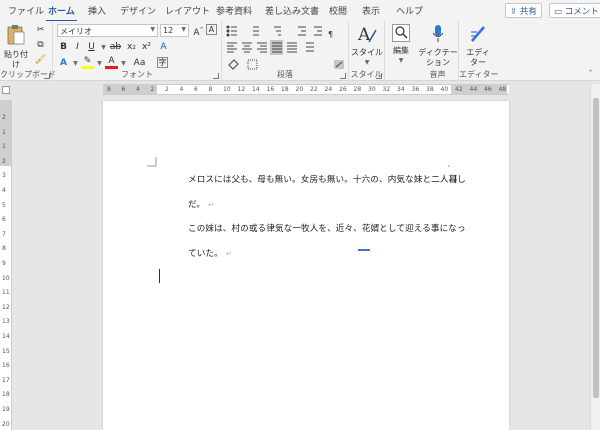 The width and height of the screenshot is (600, 430). I want to click on document-line-2-text: だ。, so click(197, 205).